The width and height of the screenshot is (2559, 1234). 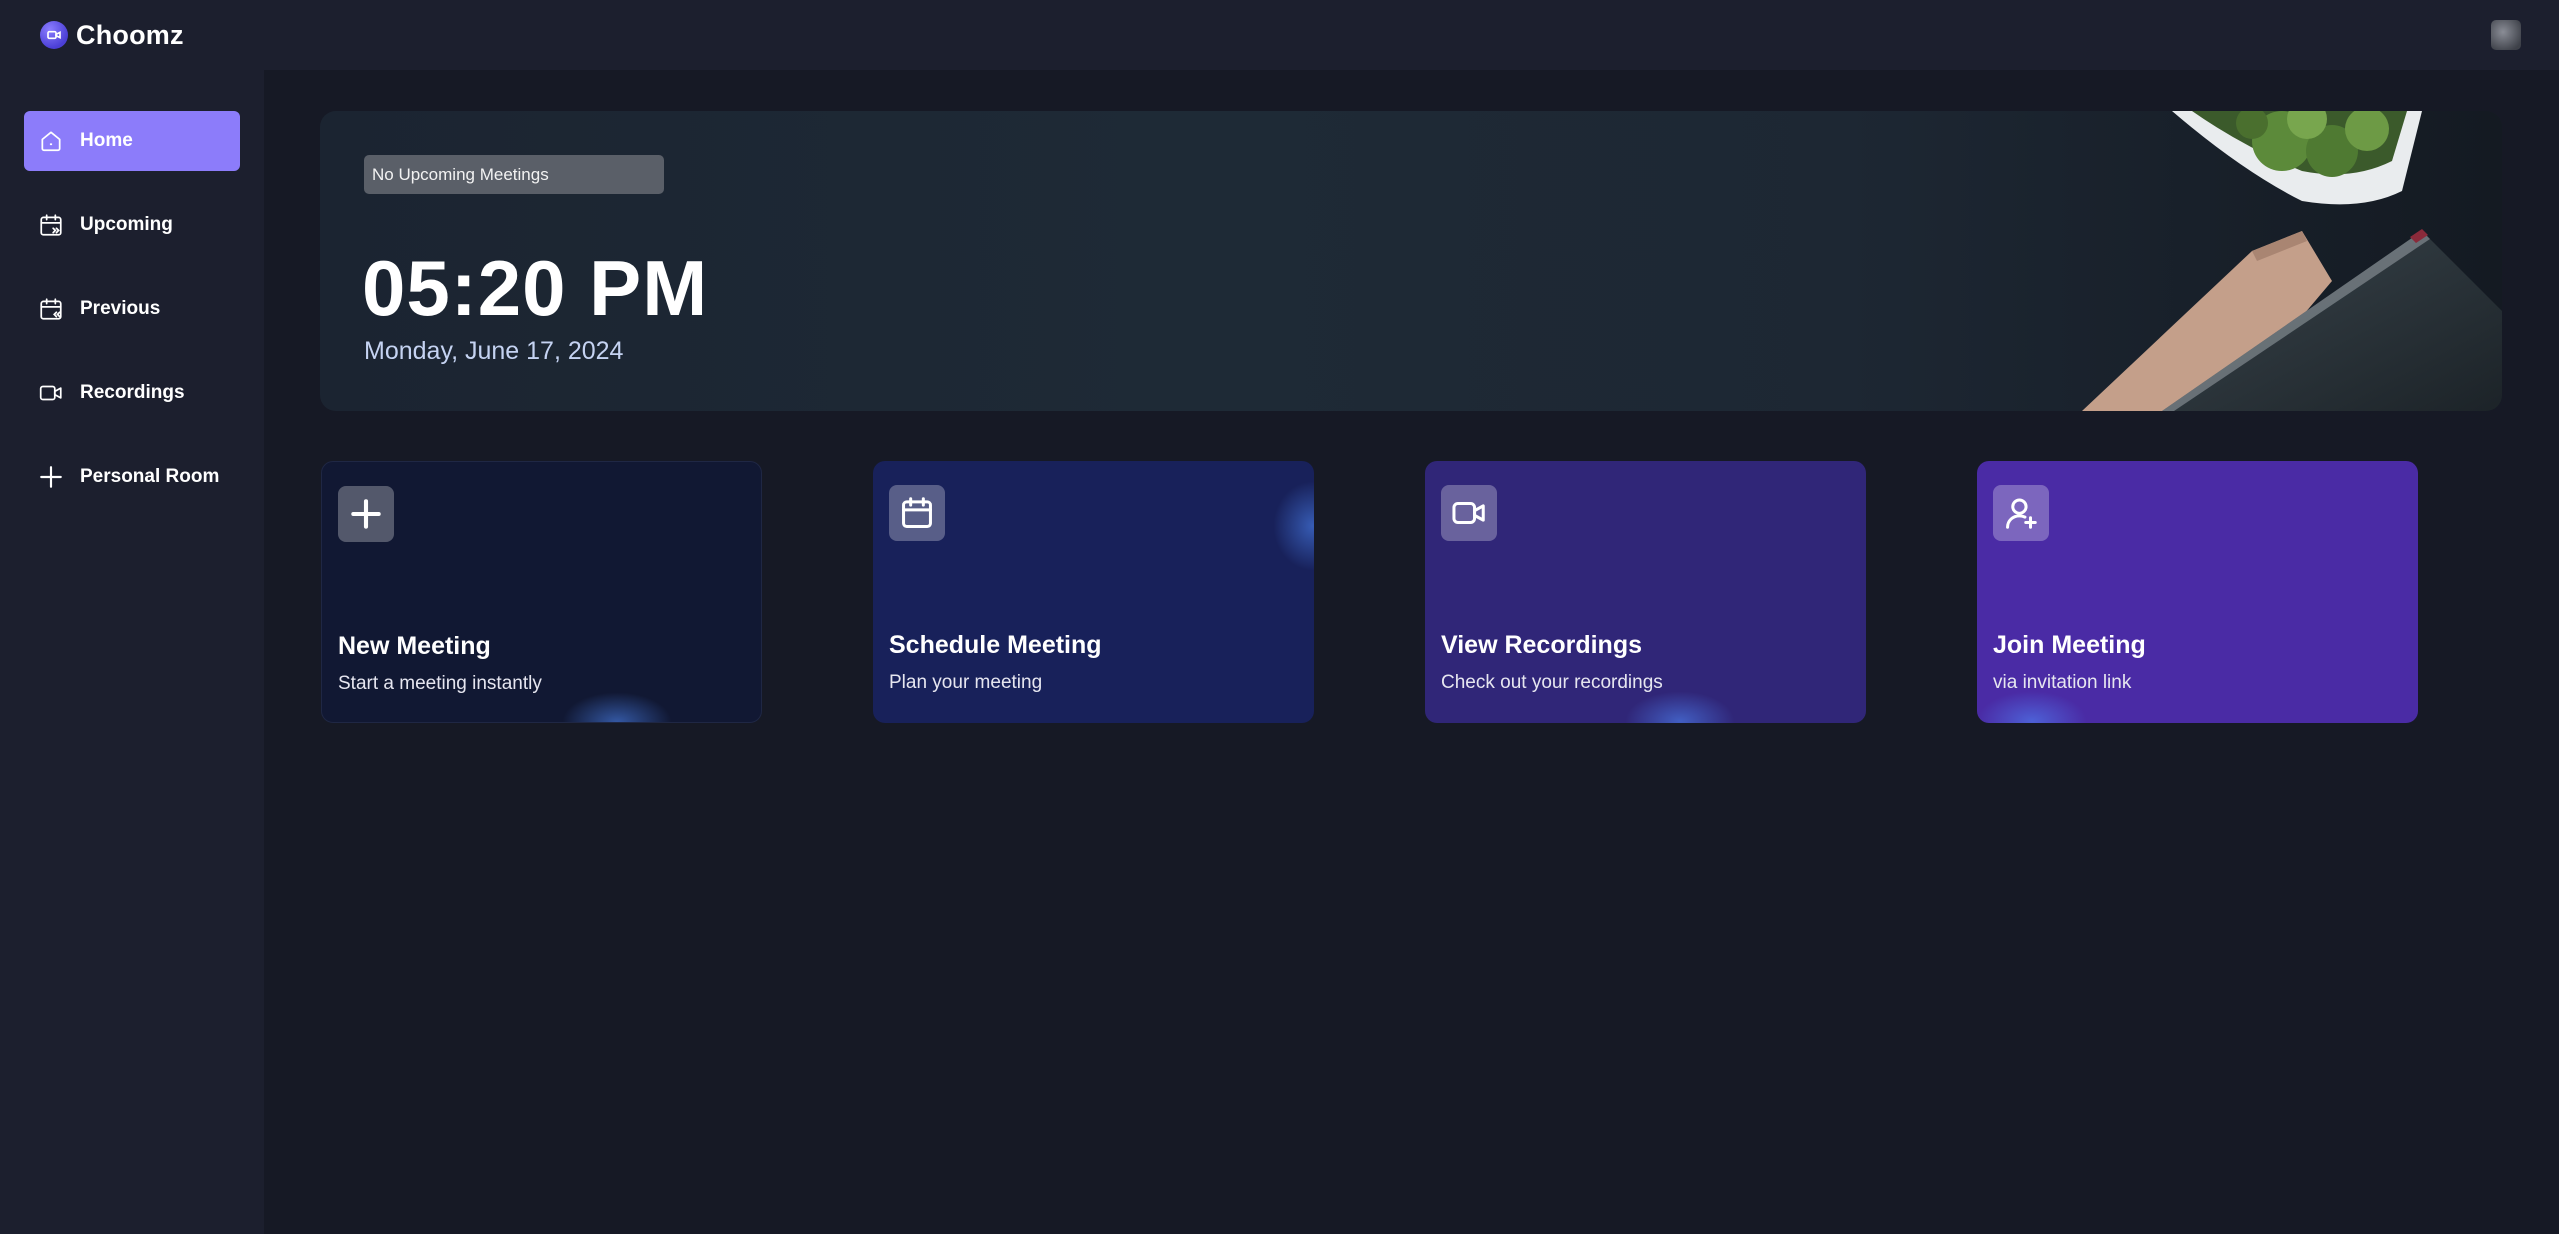 I want to click on logo-icon, so click(x=54, y=35).